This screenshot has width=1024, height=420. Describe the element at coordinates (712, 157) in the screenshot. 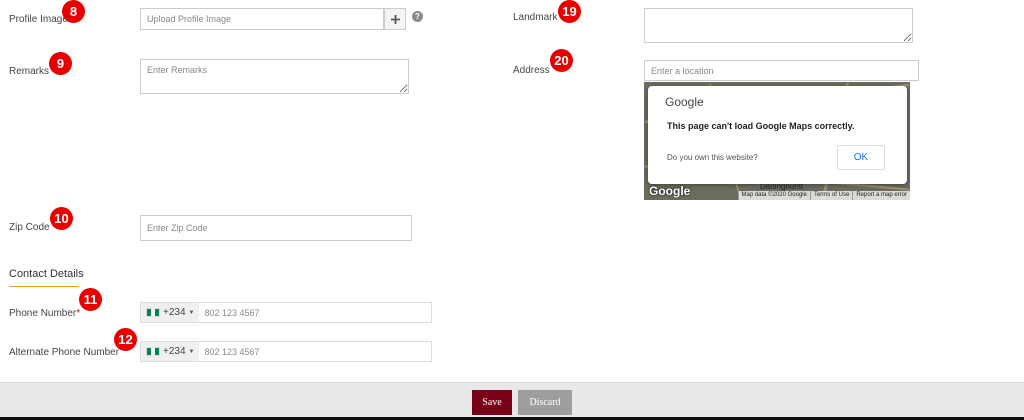

I see `own-website-prompt: Do you own this website?` at that location.